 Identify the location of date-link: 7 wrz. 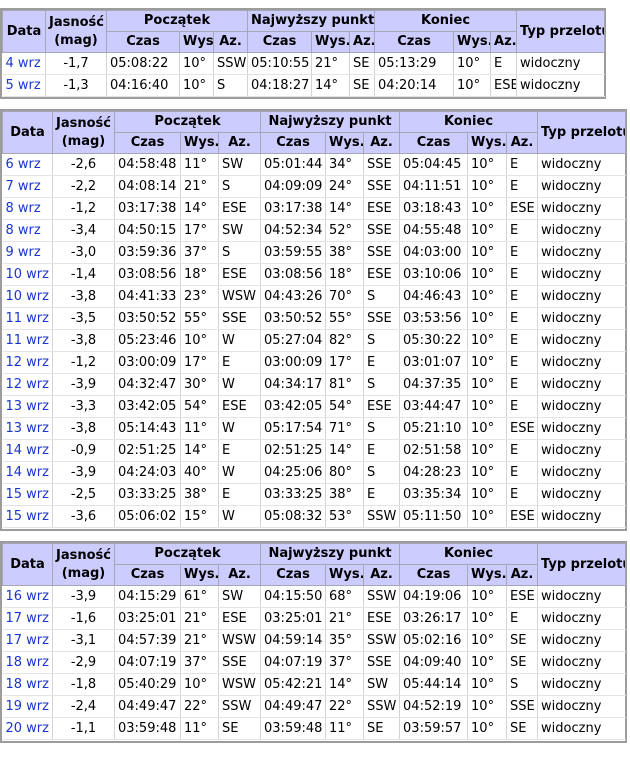
(23, 186).